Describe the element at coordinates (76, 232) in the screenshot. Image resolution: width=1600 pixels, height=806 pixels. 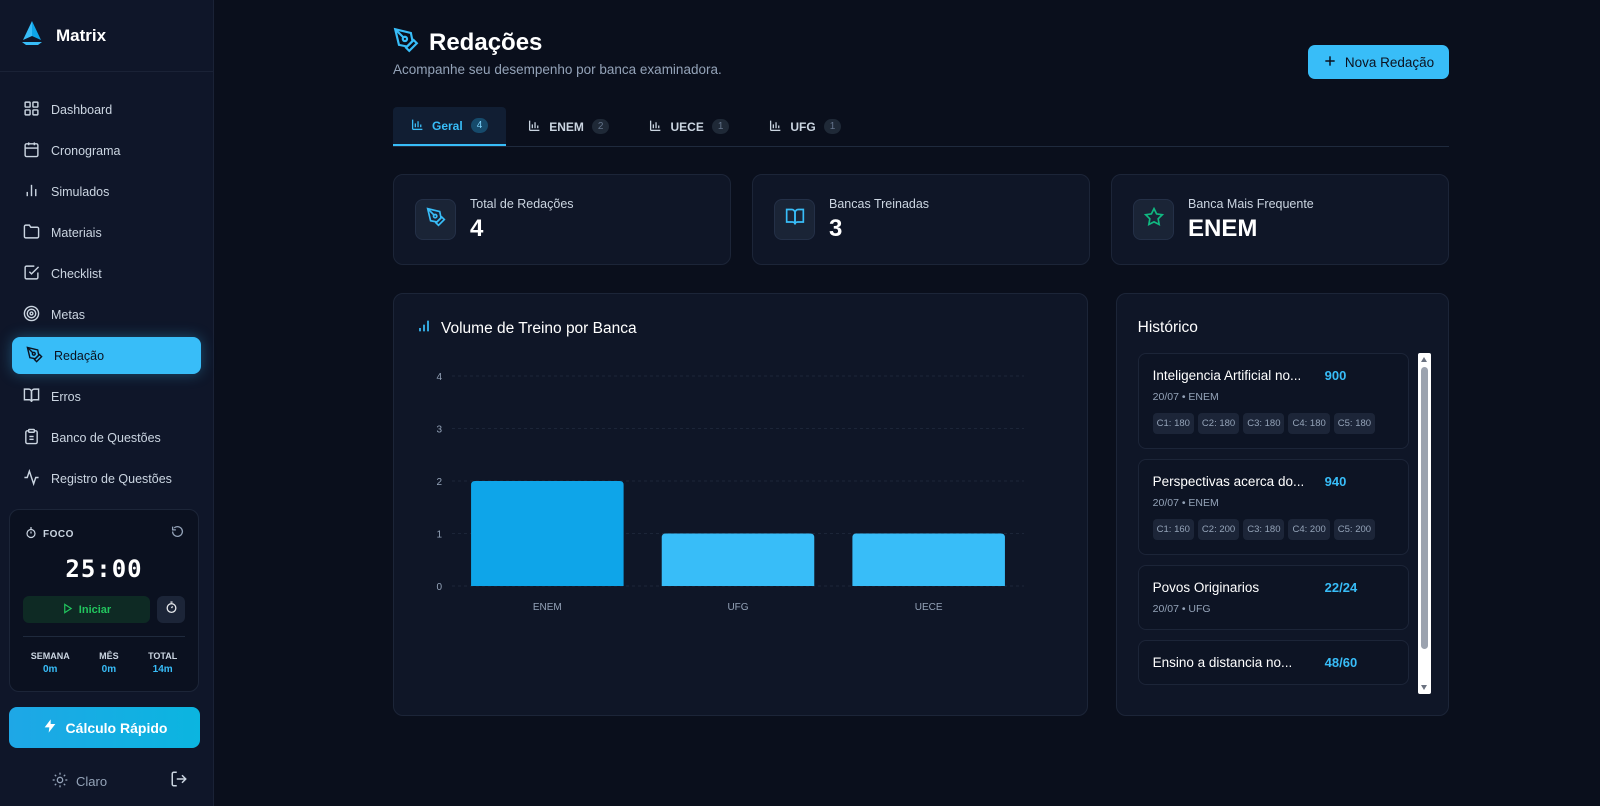
I see `sidebar-item-label: Materiais` at that location.